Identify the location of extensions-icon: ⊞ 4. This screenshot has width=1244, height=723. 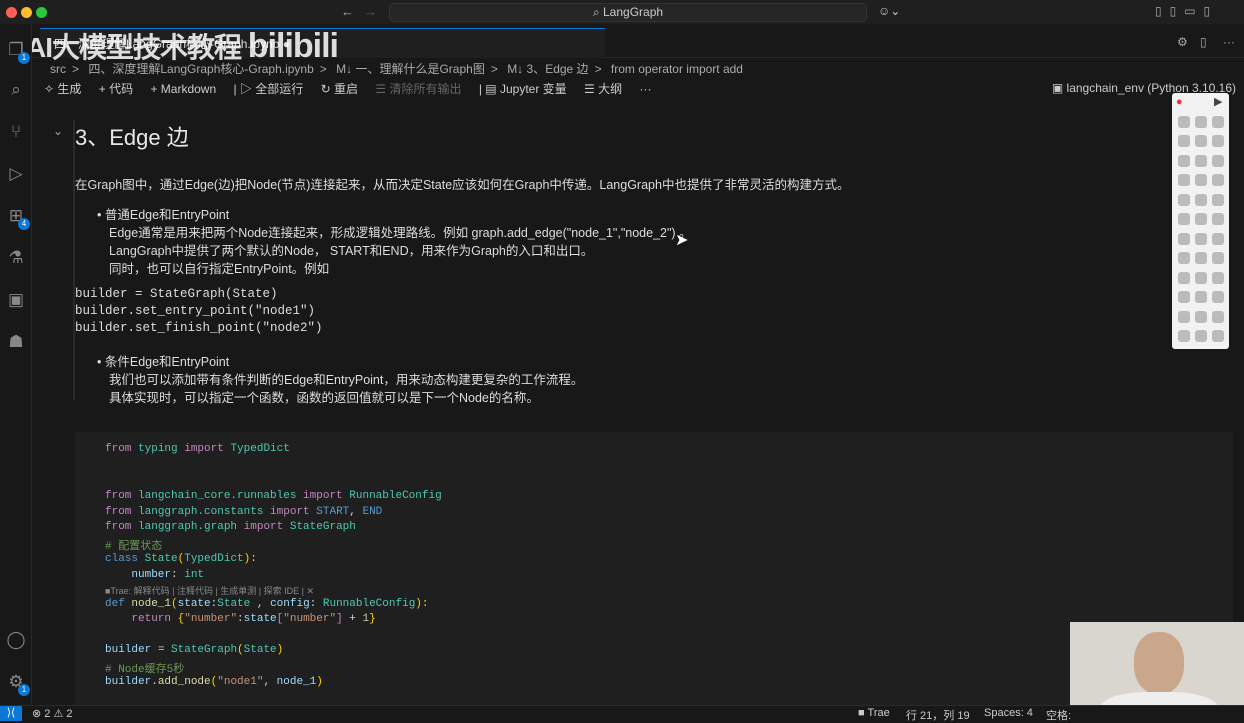
(18, 218).